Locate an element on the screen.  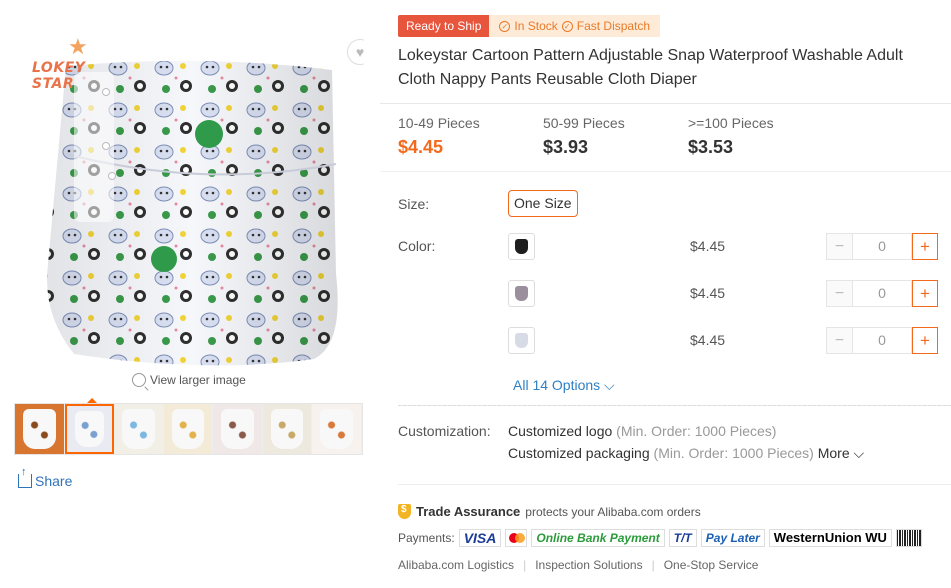
size-label: Size: is located at coordinates (414, 204).